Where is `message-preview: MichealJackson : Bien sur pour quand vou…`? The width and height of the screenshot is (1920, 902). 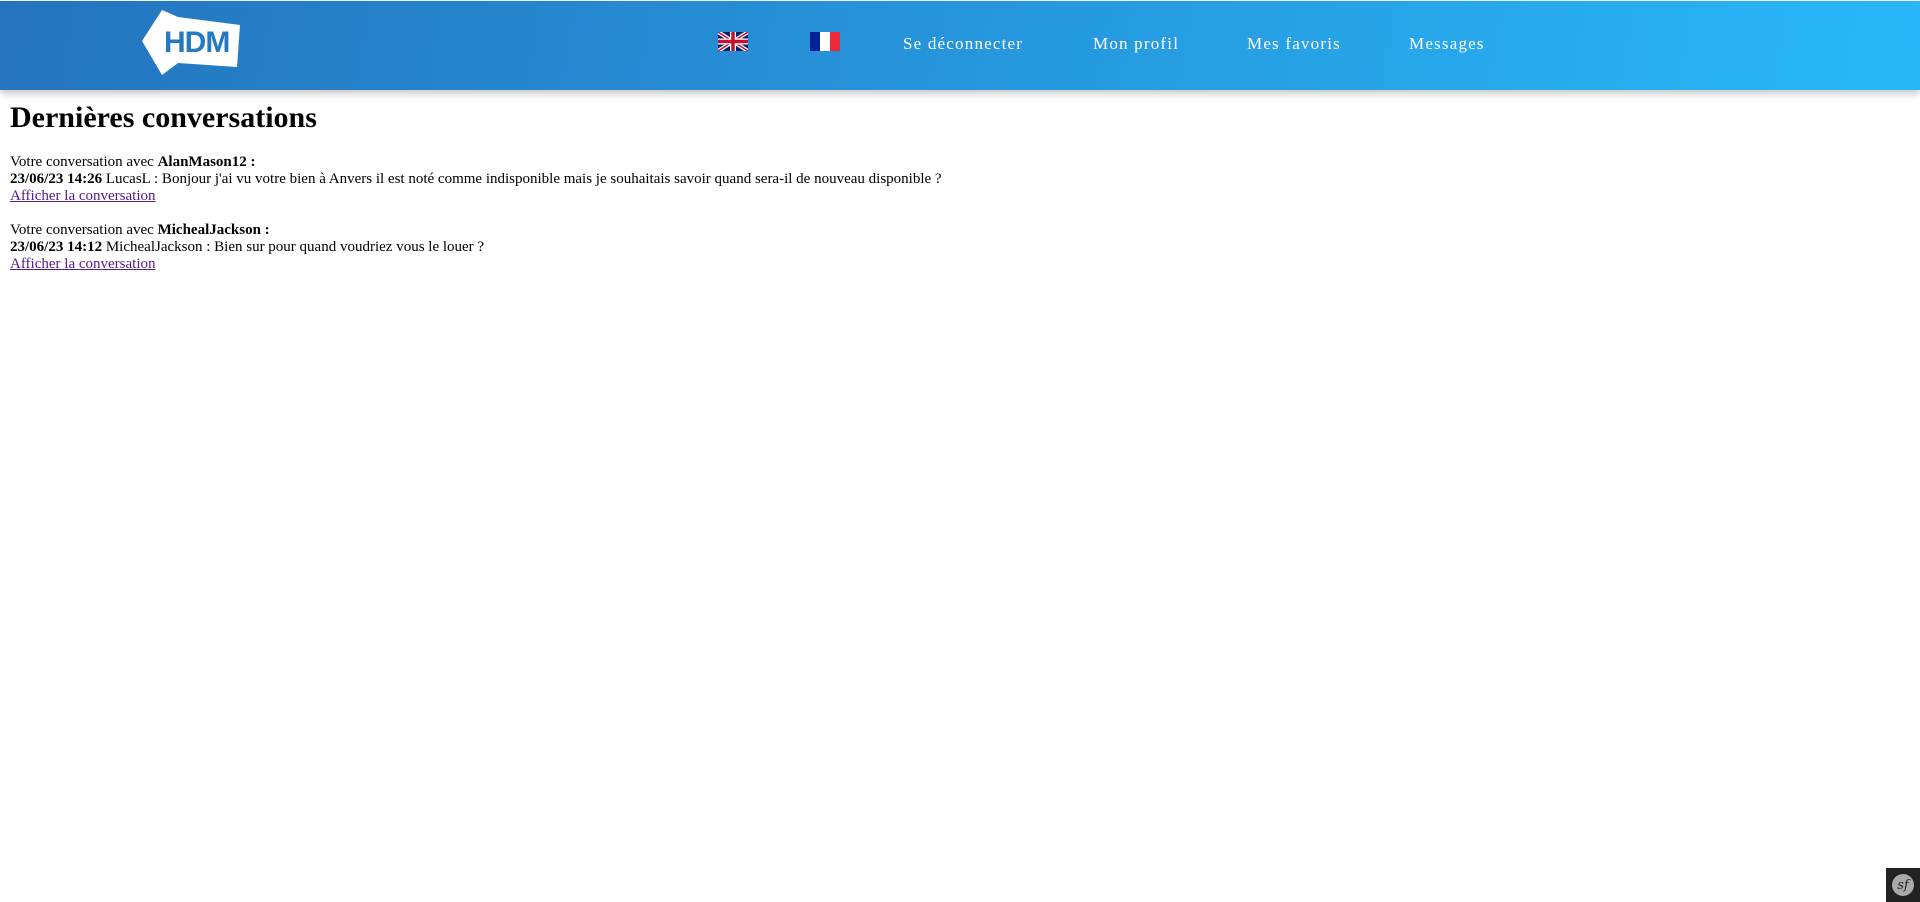 message-preview: MichealJackson : Bien sur pour quand vou… is located at coordinates (295, 247).